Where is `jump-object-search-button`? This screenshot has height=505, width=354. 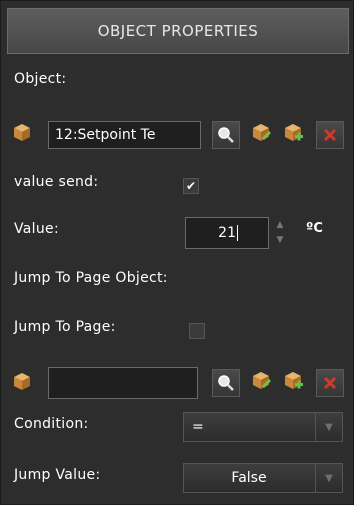 jump-object-search-button is located at coordinates (226, 383).